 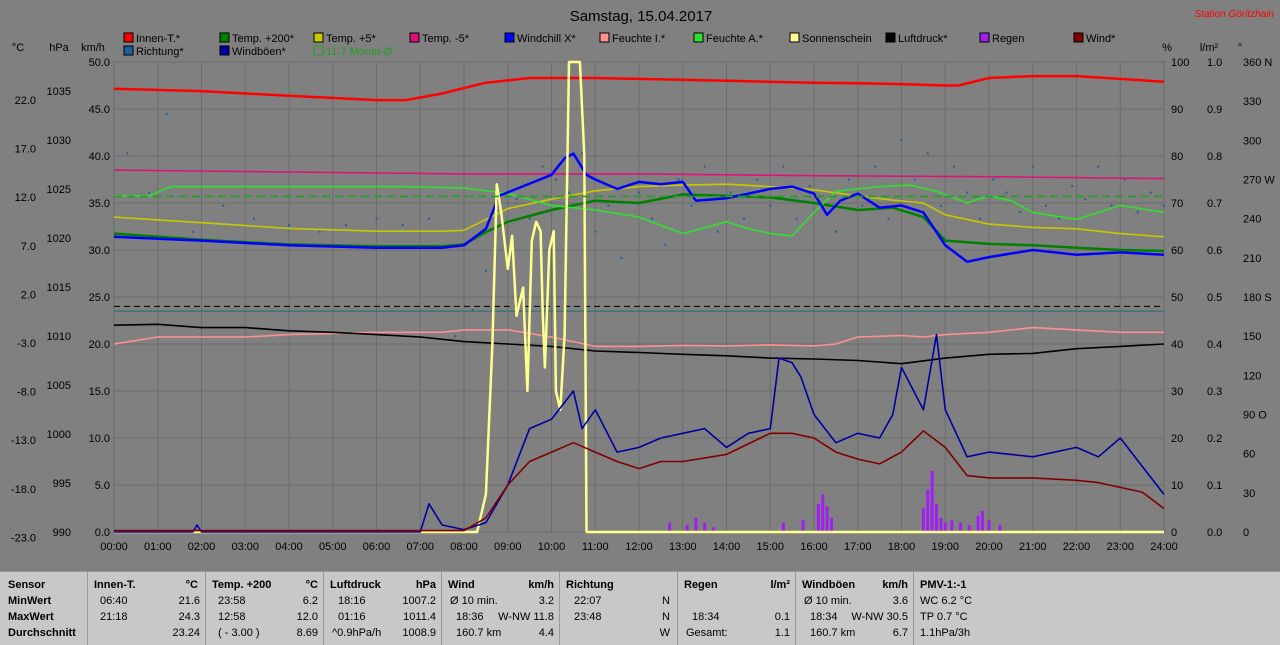 I want to click on lm2-tick-label: 0.1, so click(x=1214, y=486).